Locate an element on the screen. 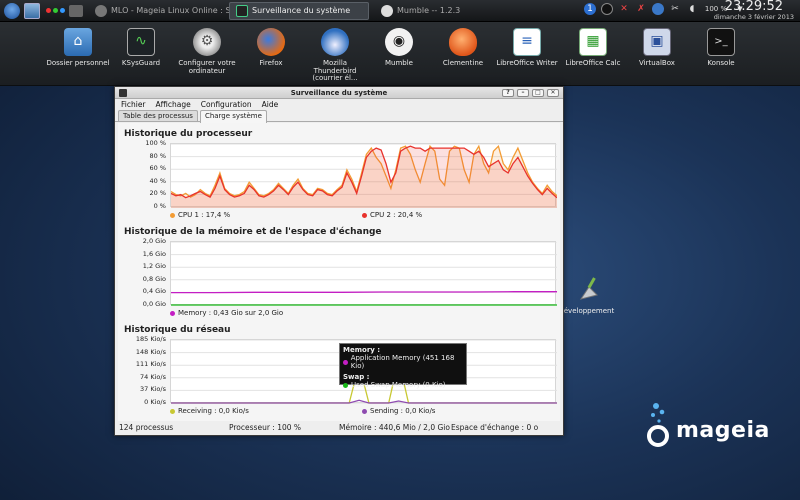 The height and width of the screenshot is (500, 800). sending-legend: Sending : 0,0 Kio/s is located at coordinates (398, 411).